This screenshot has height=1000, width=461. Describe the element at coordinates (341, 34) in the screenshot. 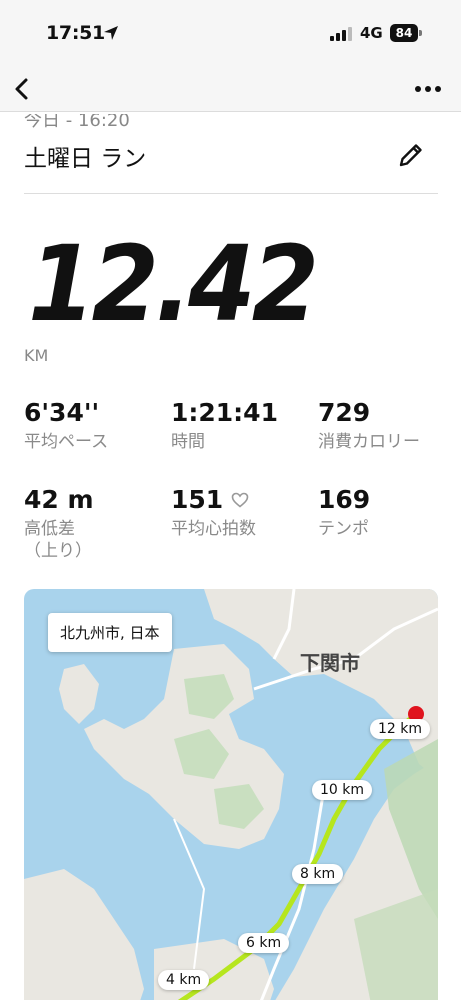

I see `cellular-signal-icon` at that location.